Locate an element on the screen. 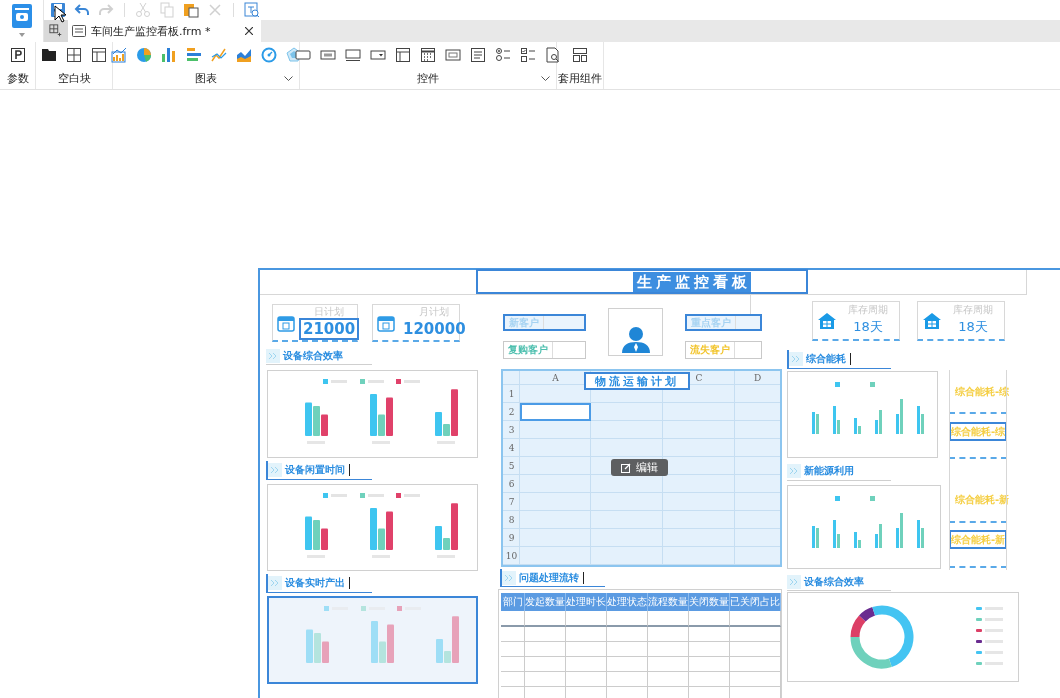 The image size is (1060, 698). add-grid-icon is located at coordinates (56, 31).